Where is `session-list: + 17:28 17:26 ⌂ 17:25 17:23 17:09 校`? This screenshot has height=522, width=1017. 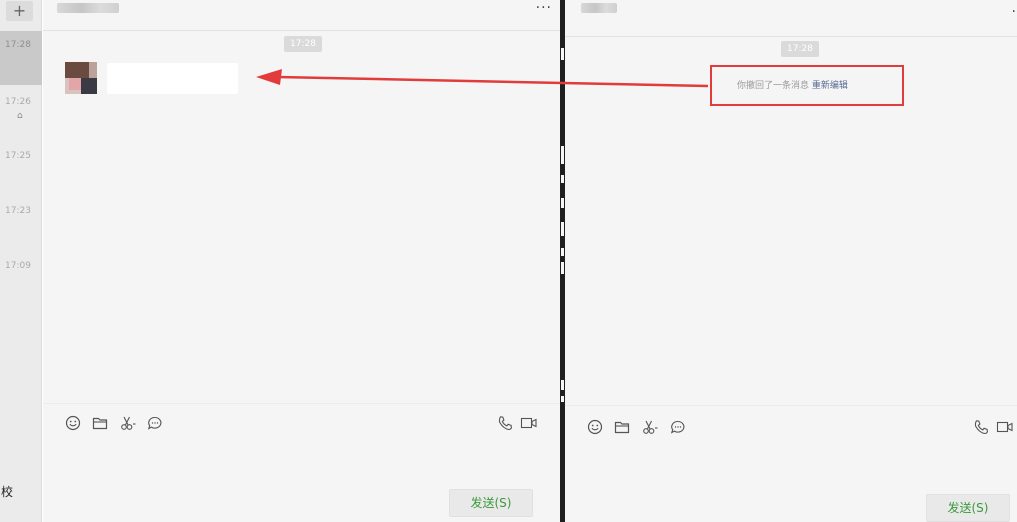 session-list: + 17:28 17:26 ⌂ 17:25 17:23 17:09 校 is located at coordinates (21, 261).